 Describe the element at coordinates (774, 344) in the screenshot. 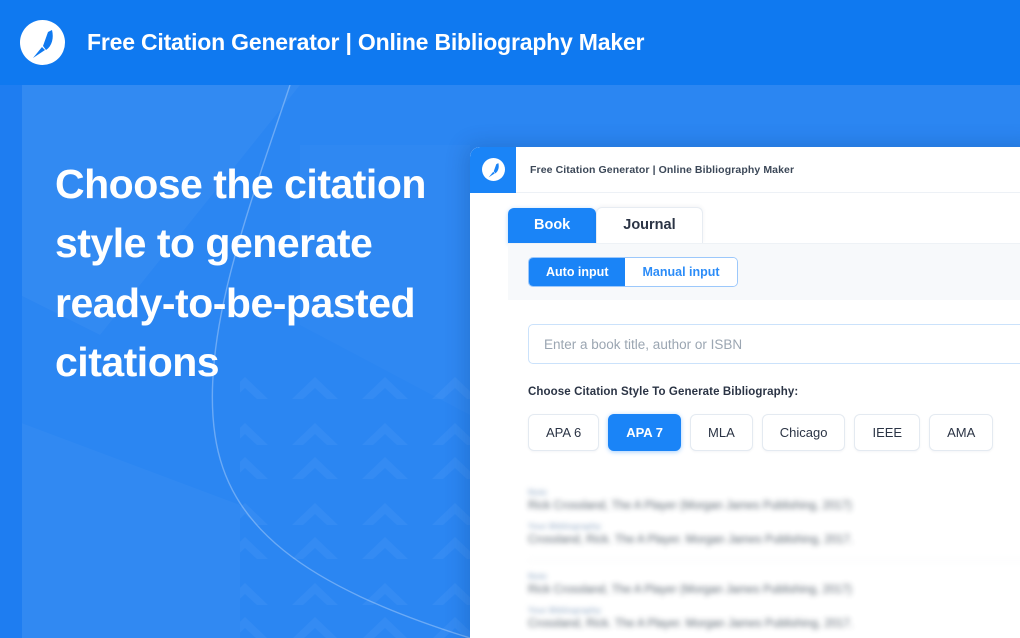

I see `search-input` at that location.